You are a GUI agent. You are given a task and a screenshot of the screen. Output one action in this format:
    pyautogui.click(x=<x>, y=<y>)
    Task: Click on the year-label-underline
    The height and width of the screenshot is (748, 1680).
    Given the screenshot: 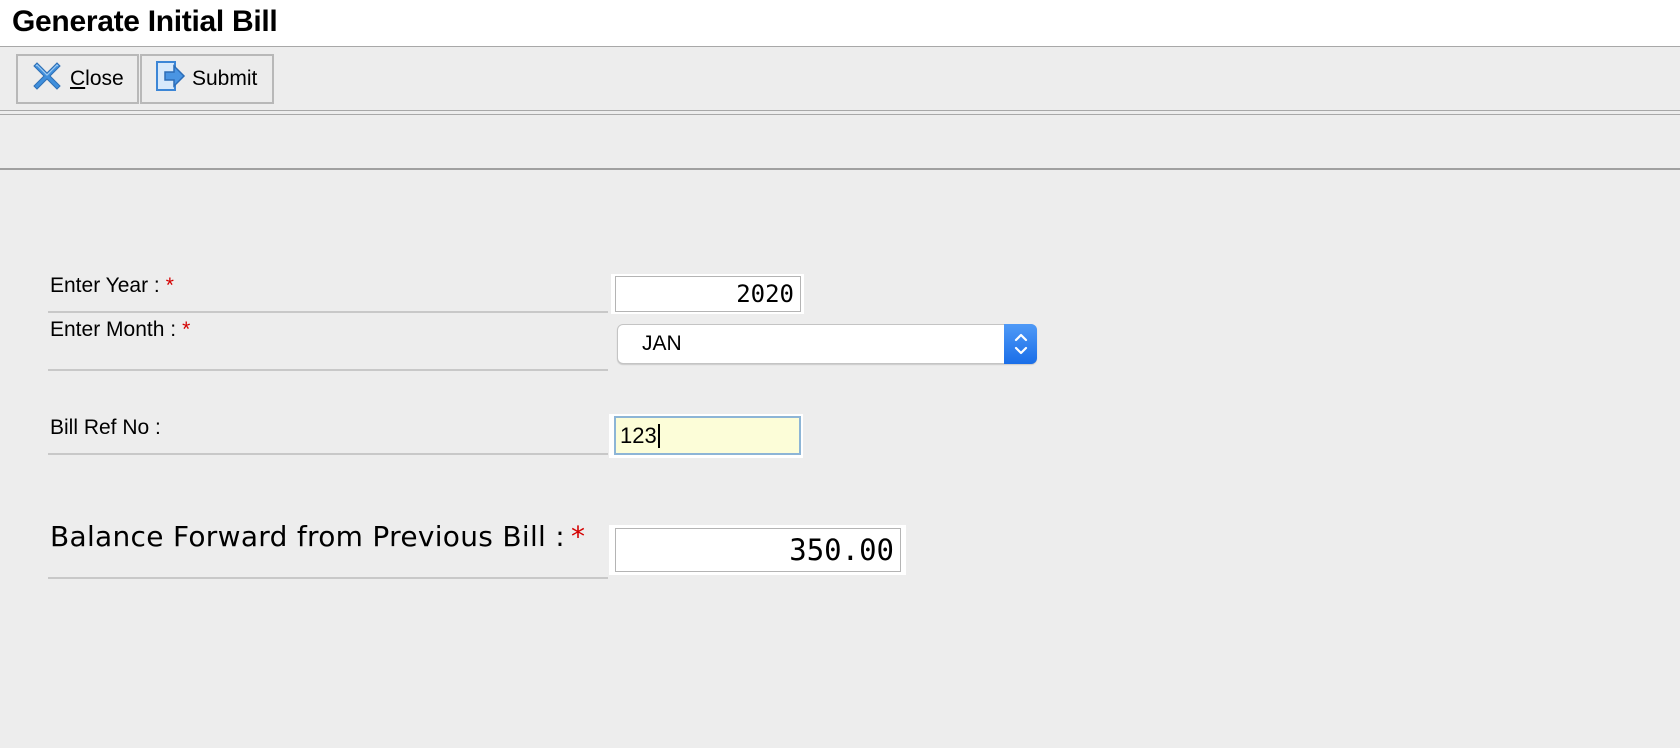 What is the action you would take?
    pyautogui.click(x=328, y=312)
    